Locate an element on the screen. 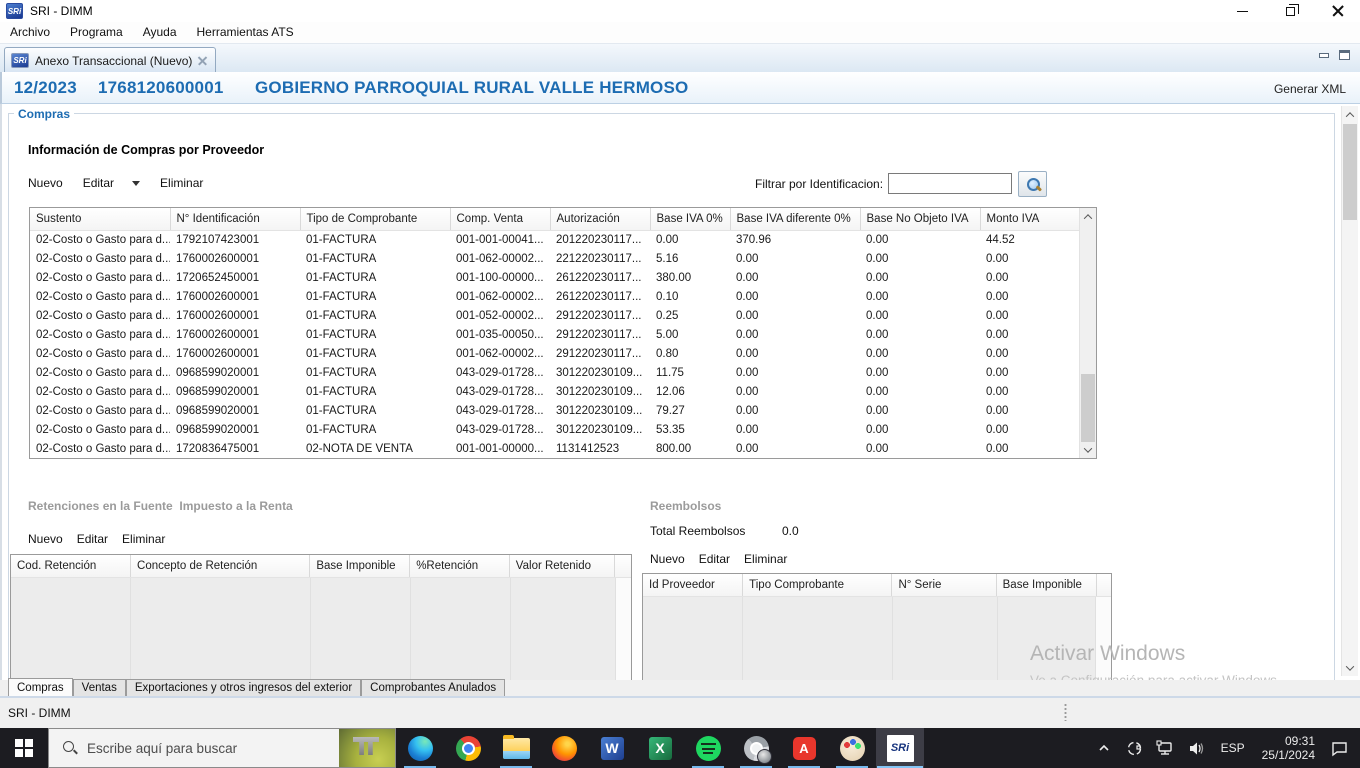 The width and height of the screenshot is (1360, 768). chrome-profile-icon is located at coordinates (756, 748).